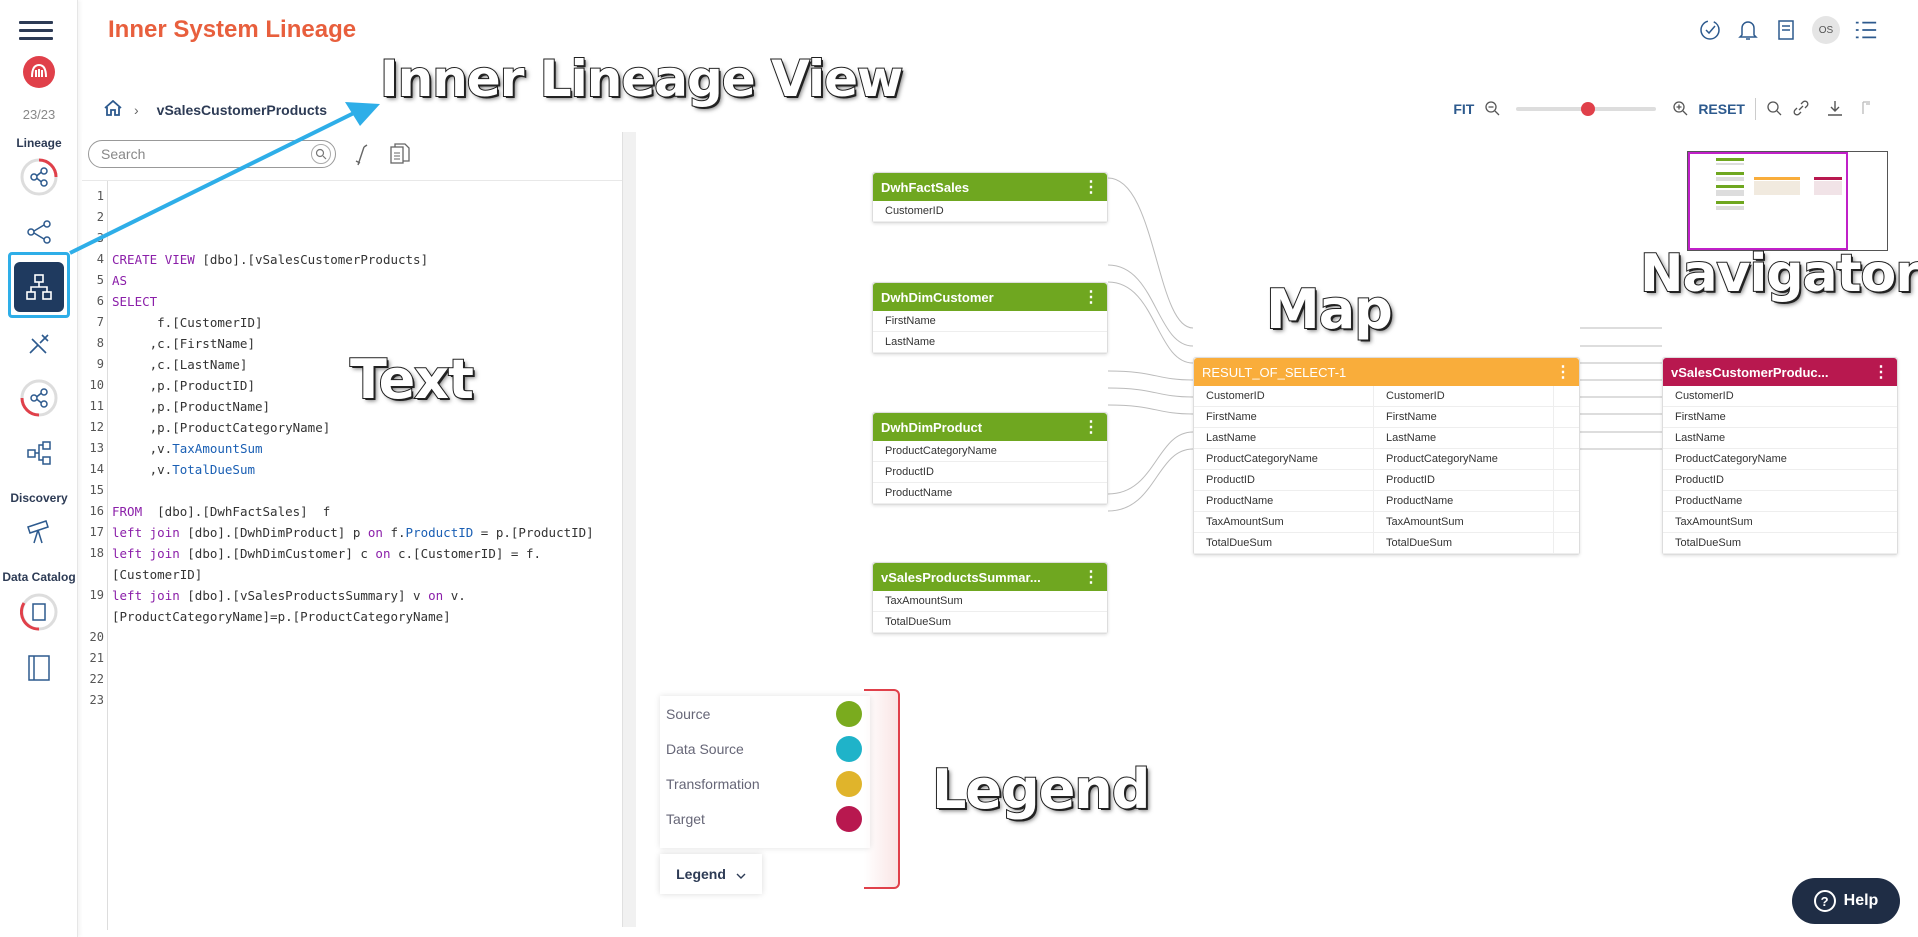 This screenshot has width=1918, height=937. What do you see at coordinates (96, 448) in the screenshot?
I see `line-number: 13` at bounding box center [96, 448].